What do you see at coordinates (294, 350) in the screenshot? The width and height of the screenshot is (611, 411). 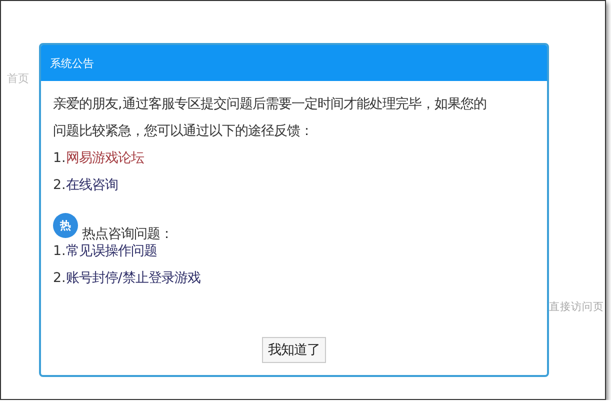 I see `confirm-button: 我知道了` at bounding box center [294, 350].